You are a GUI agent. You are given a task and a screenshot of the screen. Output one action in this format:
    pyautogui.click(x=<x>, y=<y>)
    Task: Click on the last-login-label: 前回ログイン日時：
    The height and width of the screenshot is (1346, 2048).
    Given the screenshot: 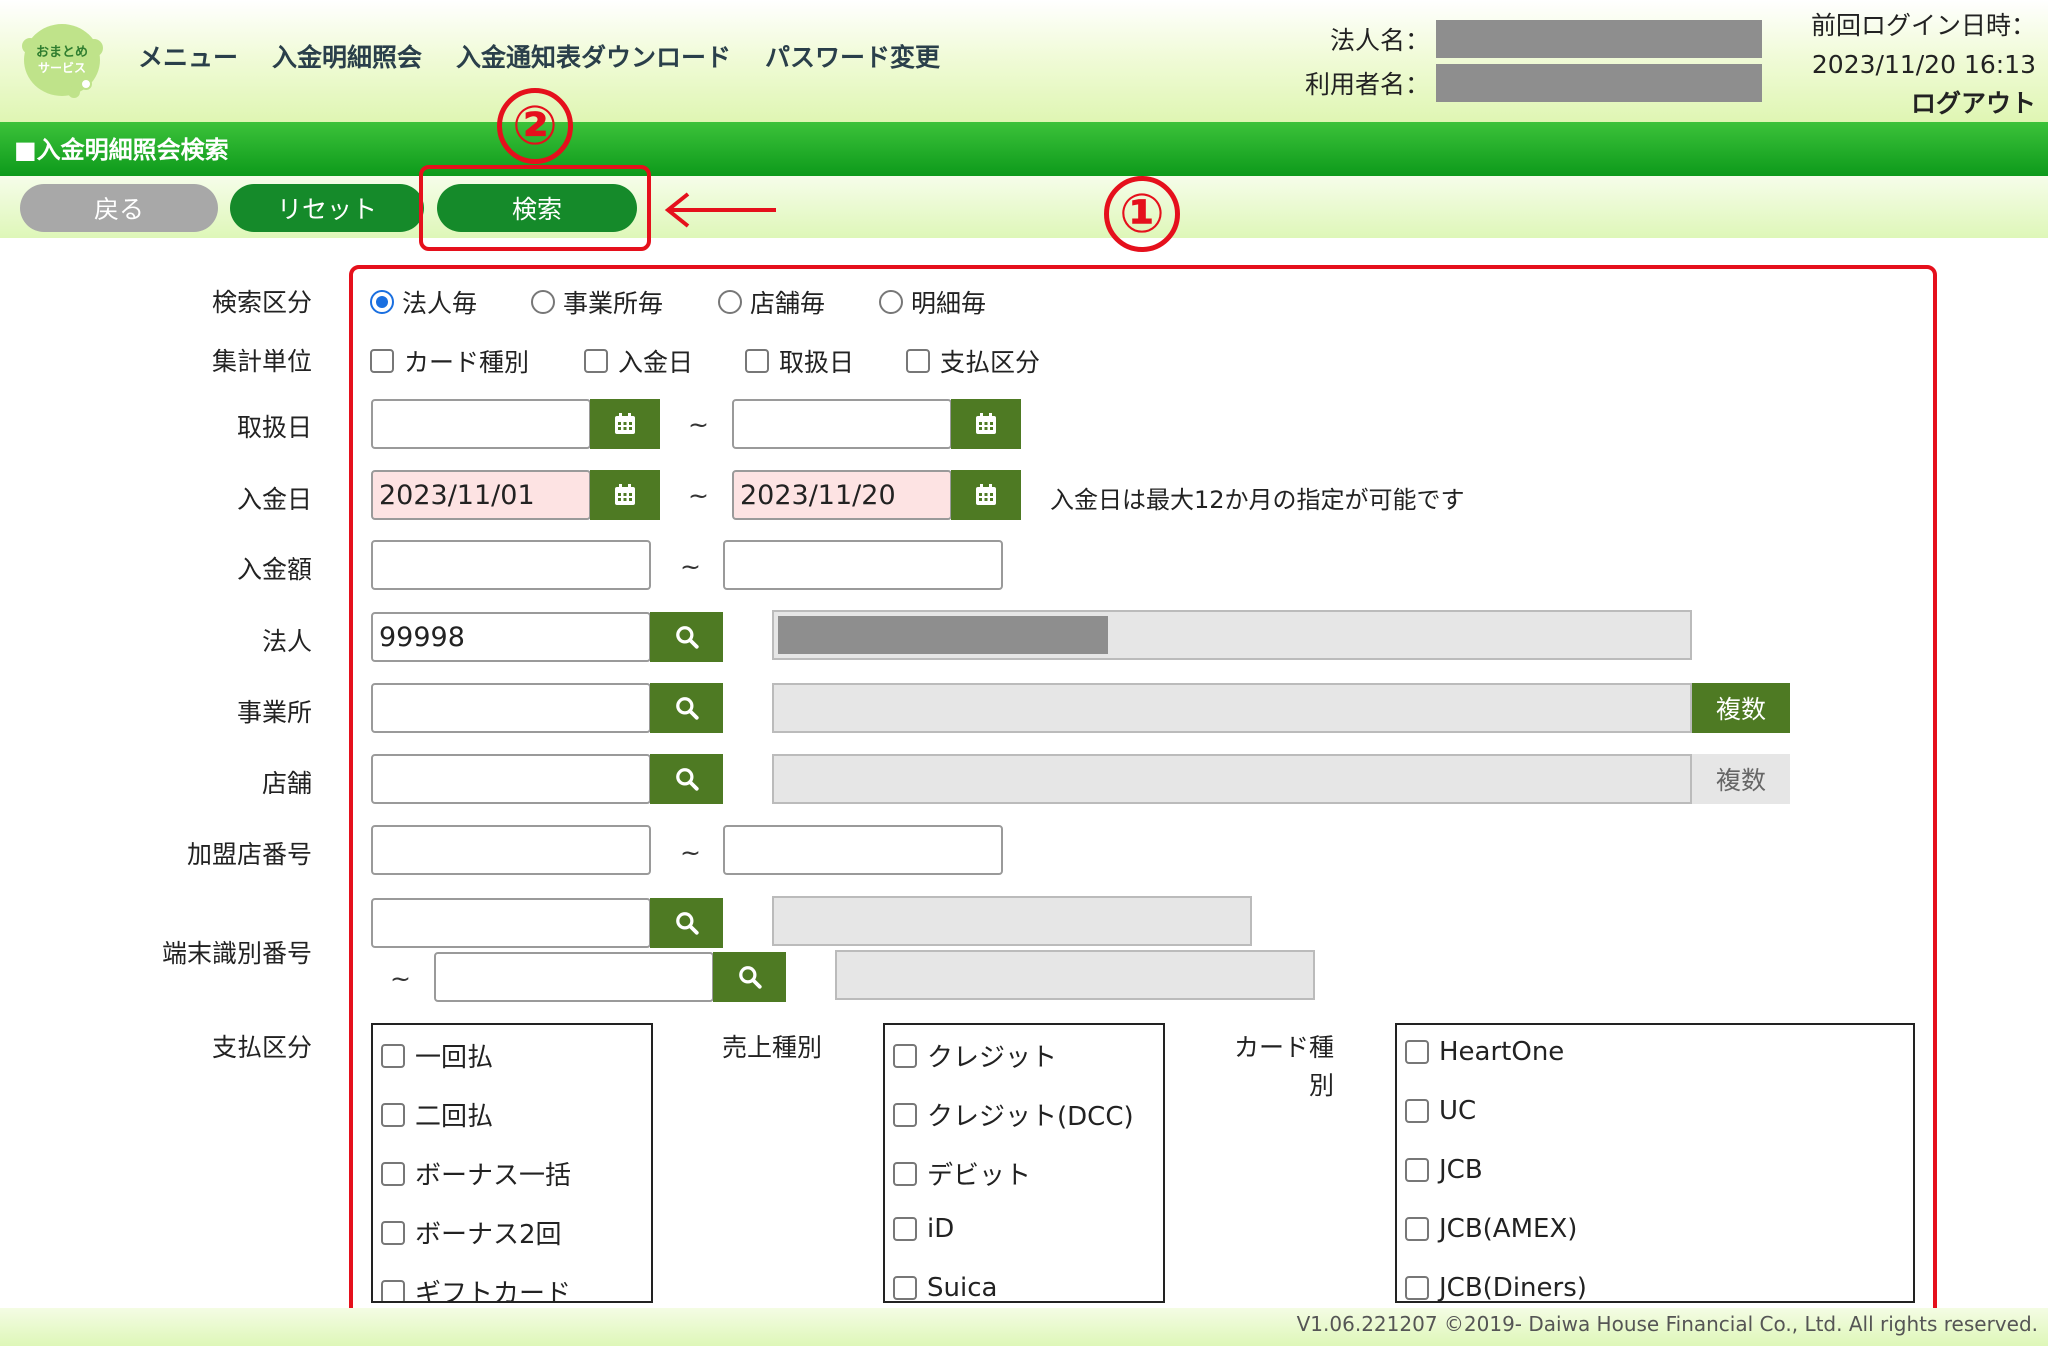 What is the action you would take?
    pyautogui.click(x=1923, y=25)
    